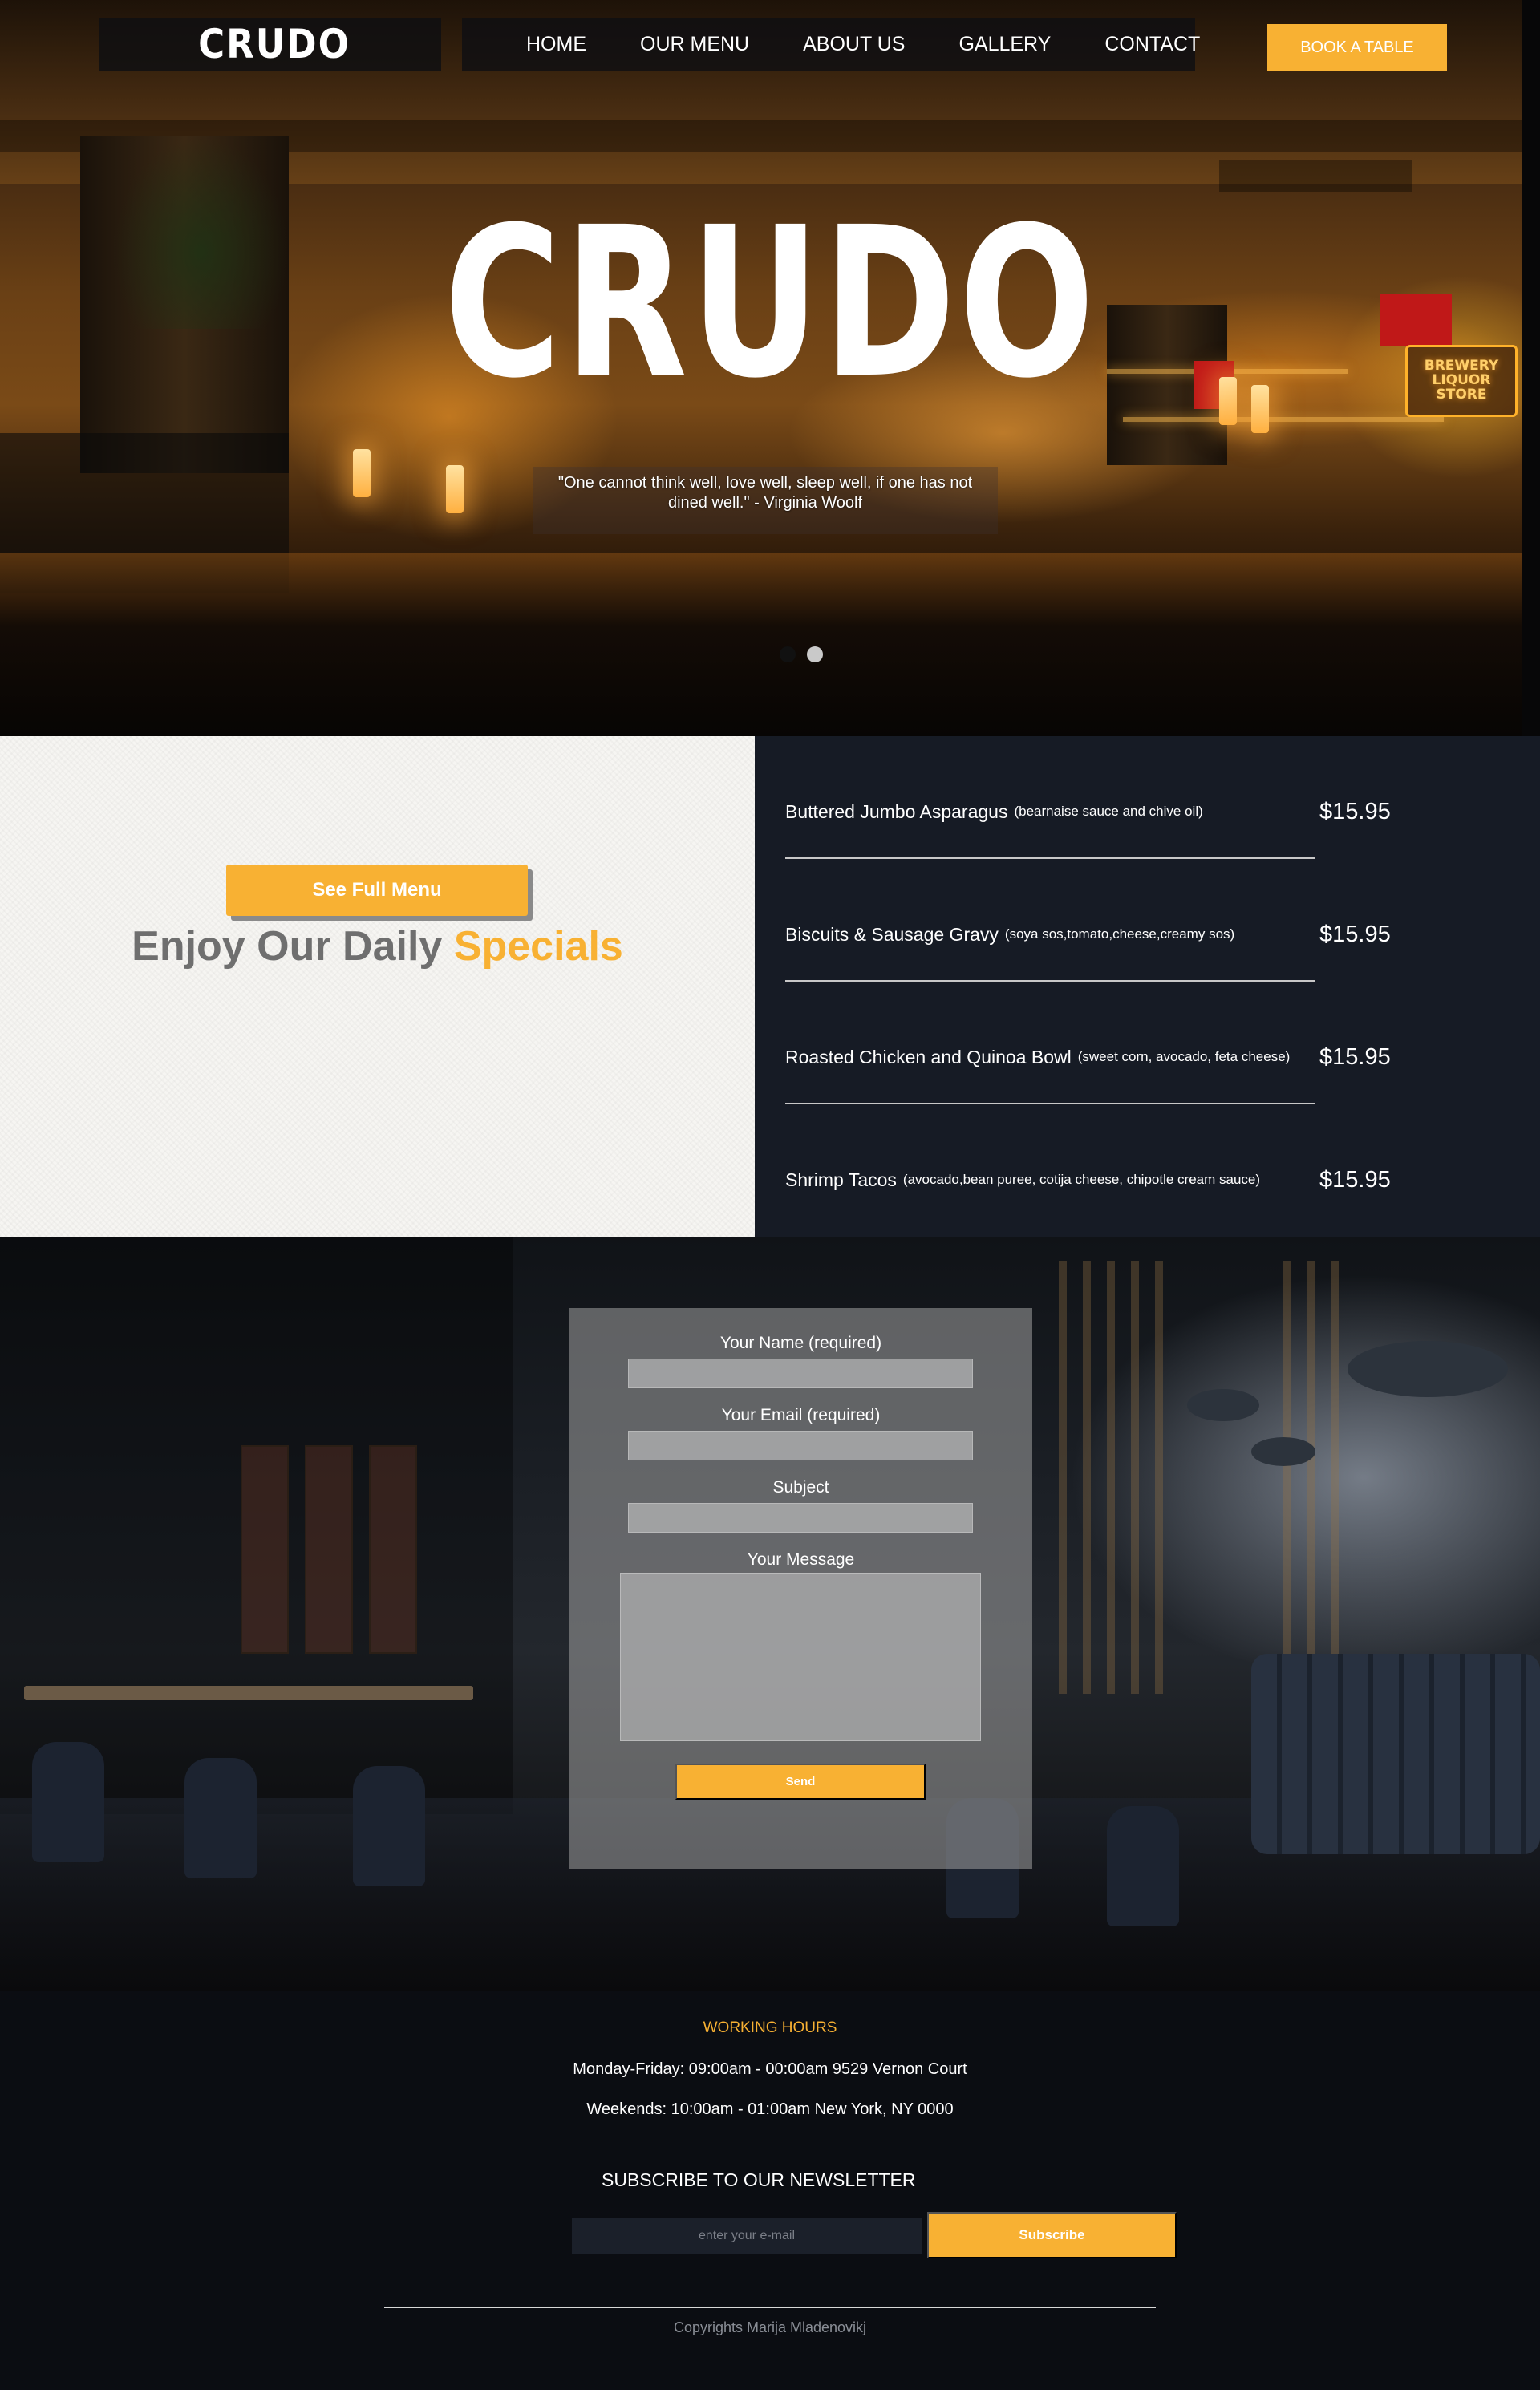  What do you see at coordinates (770, 644) in the screenshot?
I see `hero-floor` at bounding box center [770, 644].